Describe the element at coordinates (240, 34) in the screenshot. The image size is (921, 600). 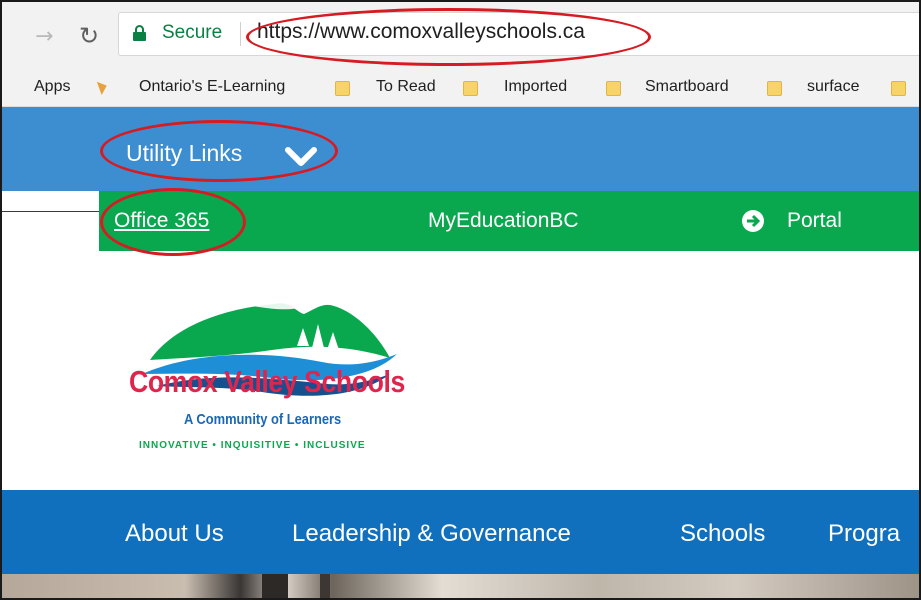
I see `address-divider` at that location.